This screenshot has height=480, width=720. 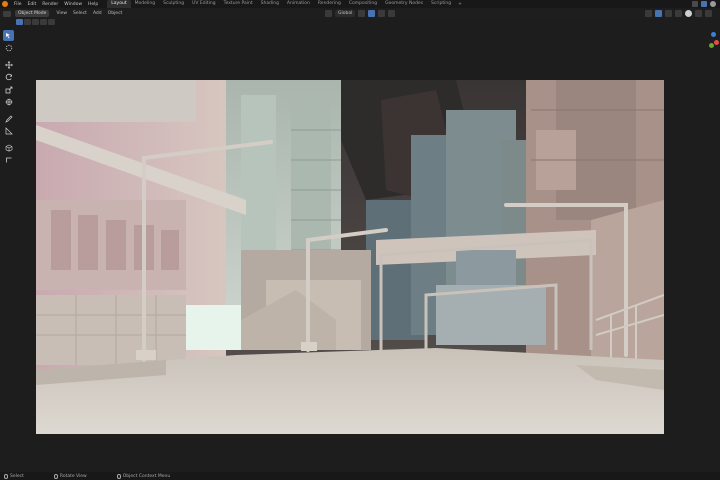 What do you see at coordinates (713, 4) in the screenshot?
I see `overlay-icon` at bounding box center [713, 4].